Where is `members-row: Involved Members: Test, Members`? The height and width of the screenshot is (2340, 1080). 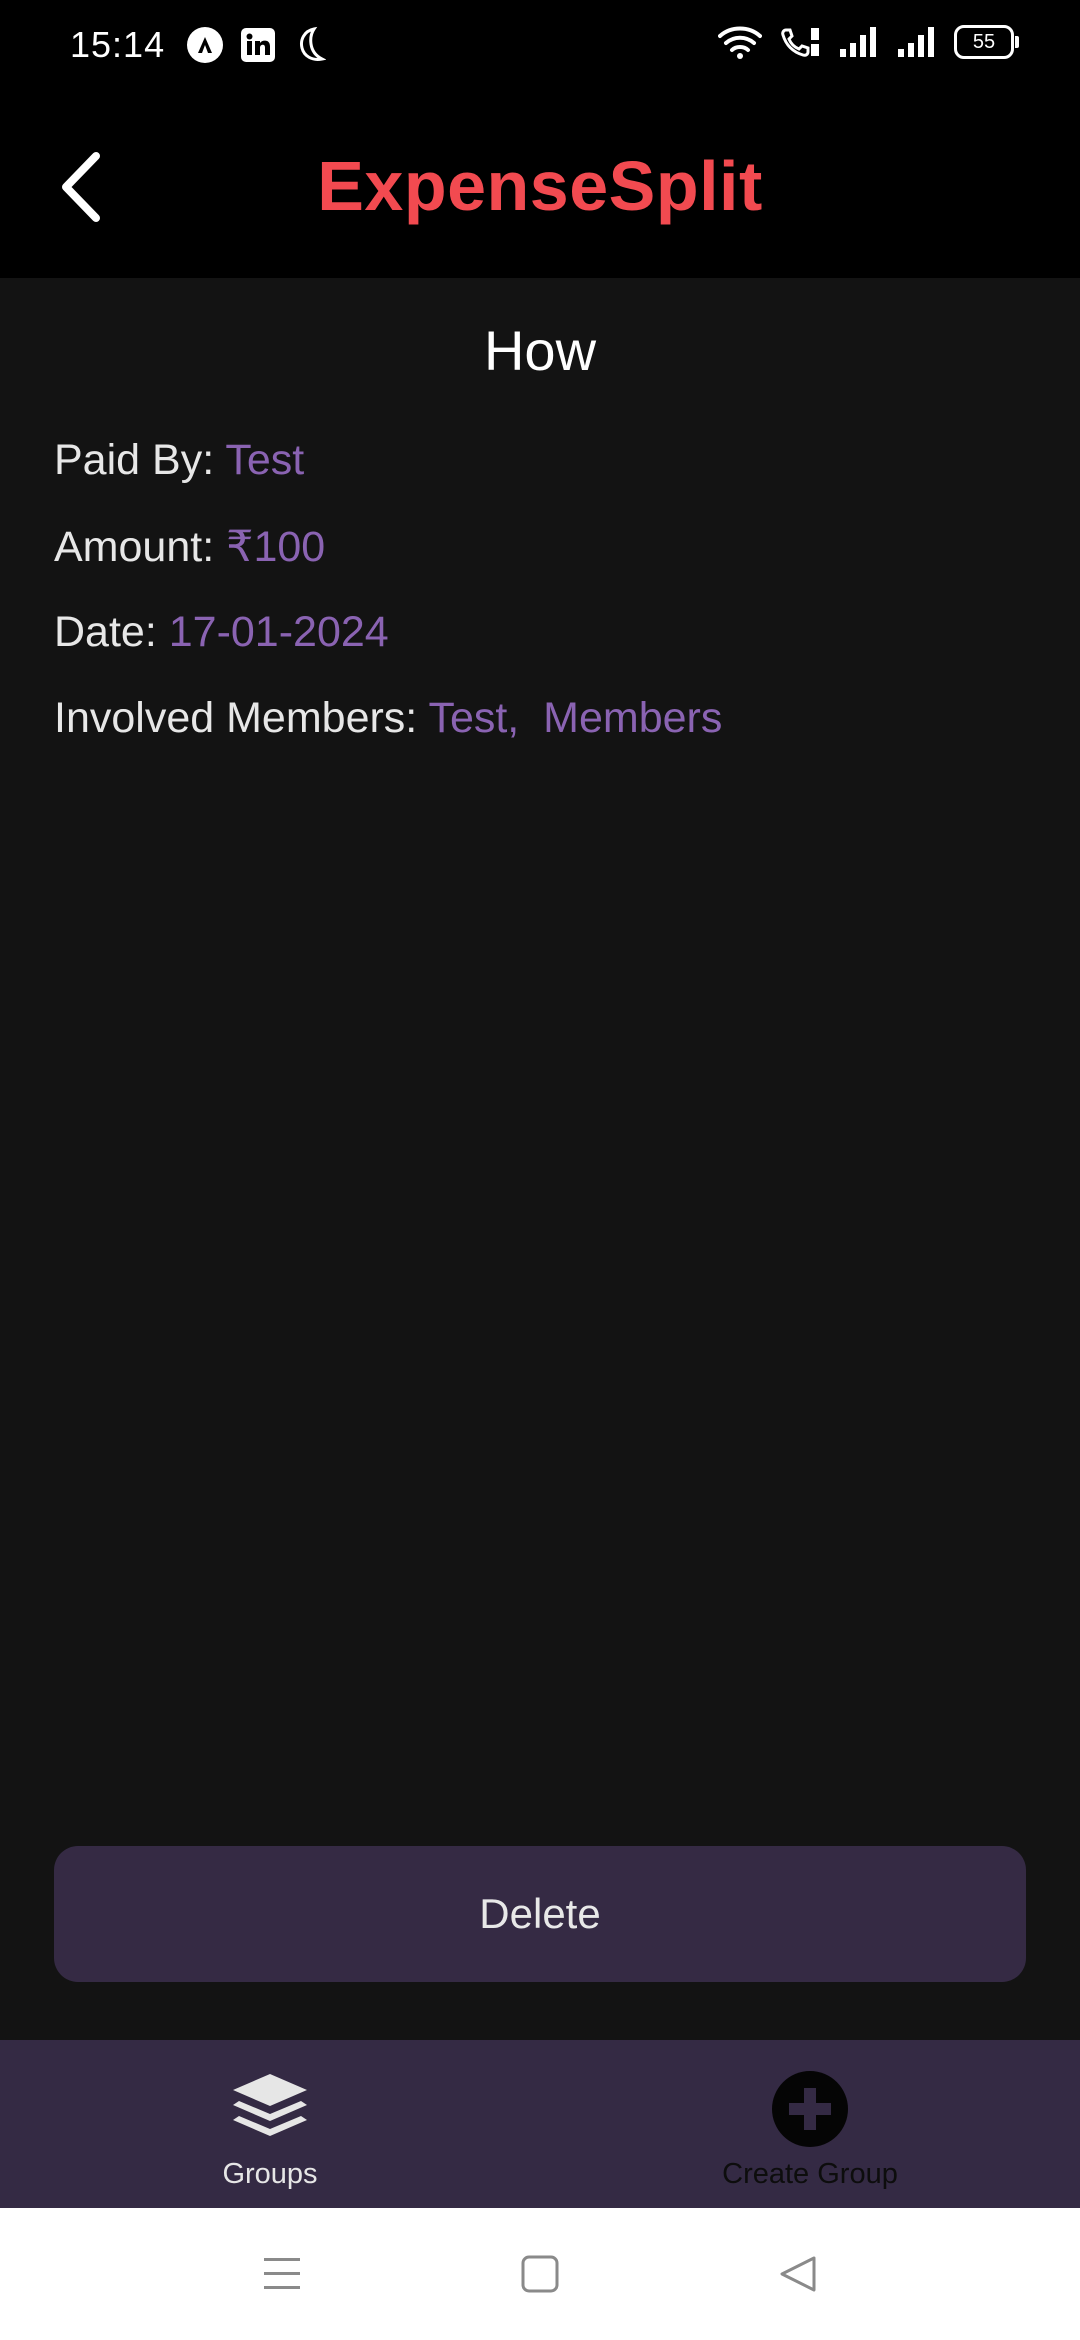 members-row: Involved Members: Test, Members is located at coordinates (388, 718).